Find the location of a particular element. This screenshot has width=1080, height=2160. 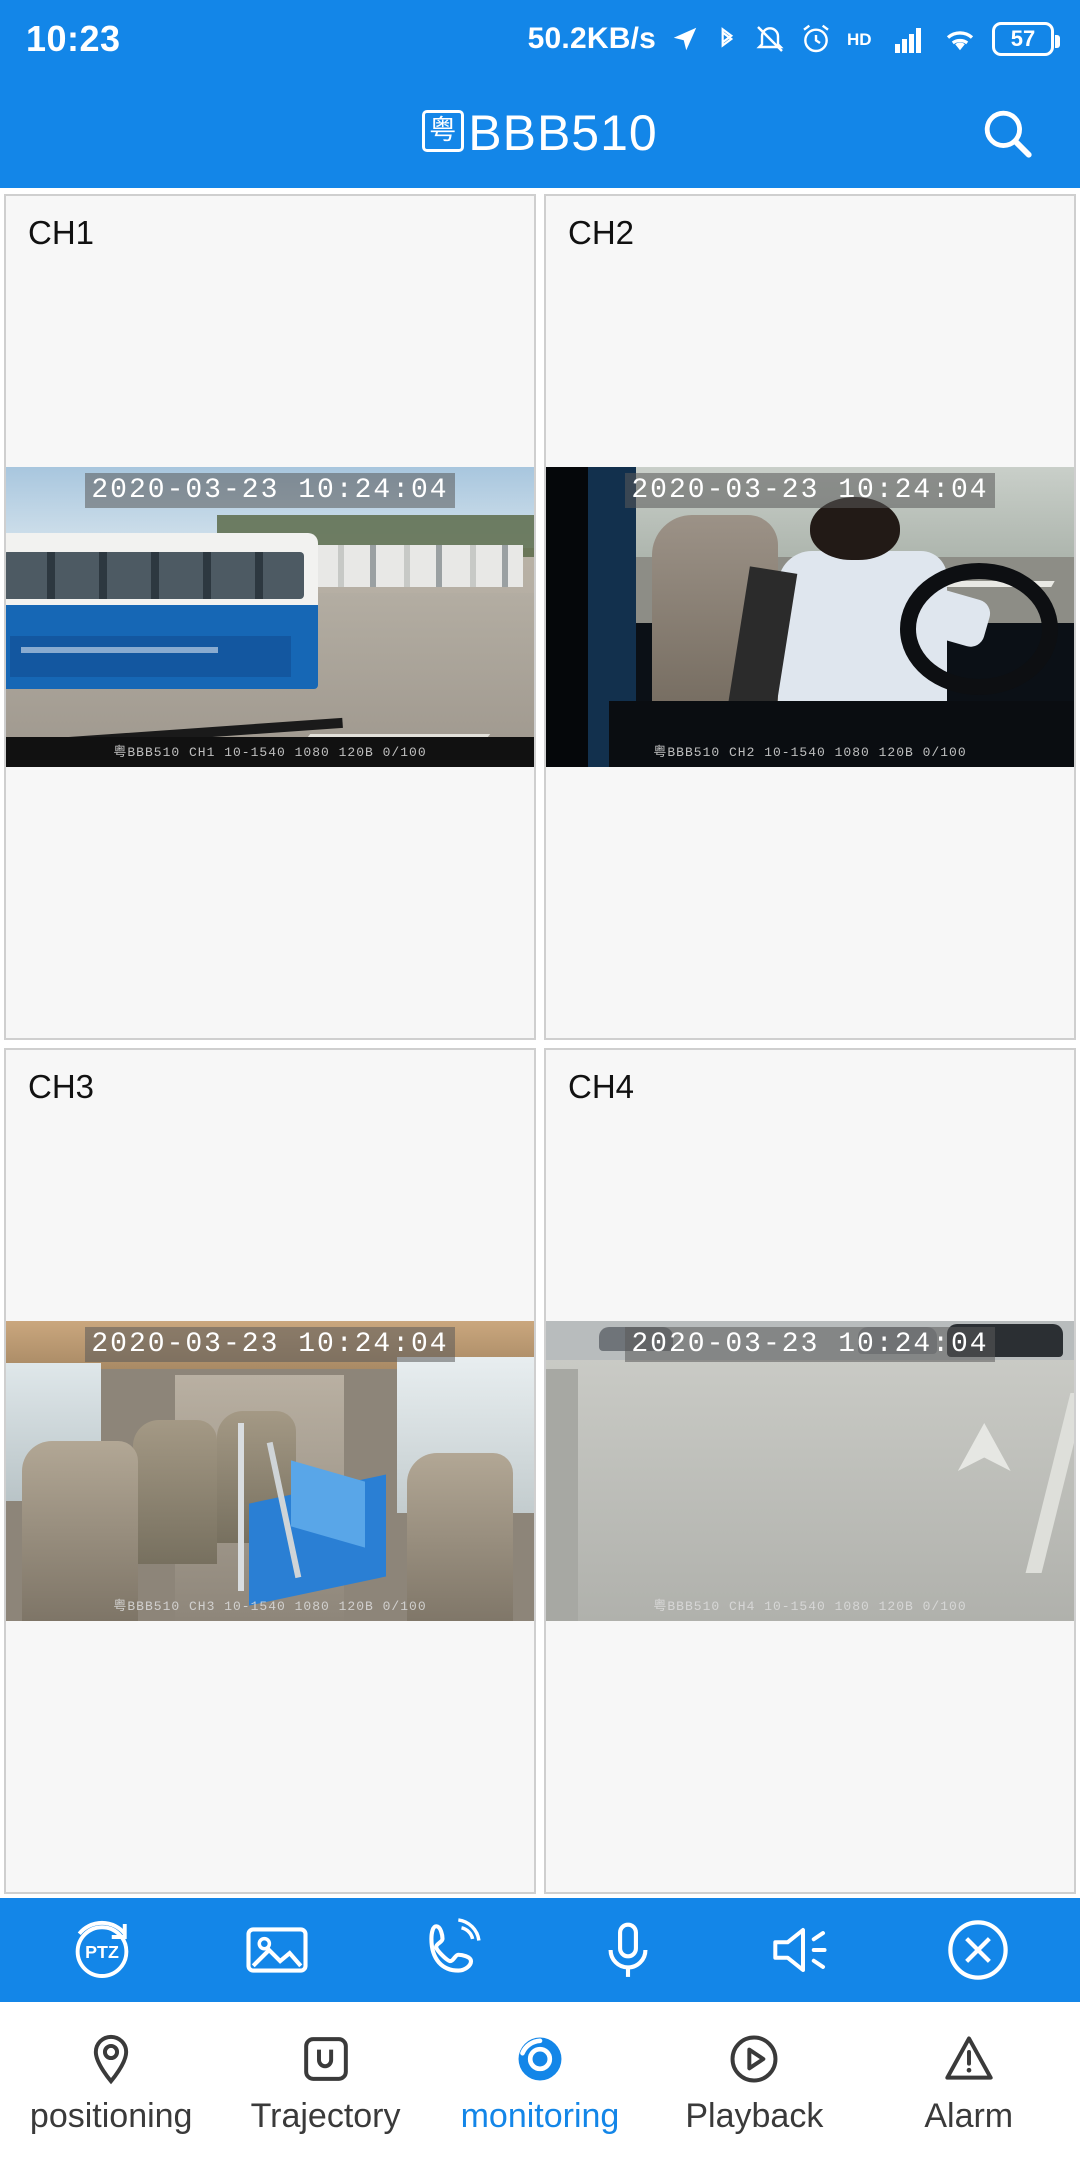

channel-label: CH1 is located at coordinates (61, 232).